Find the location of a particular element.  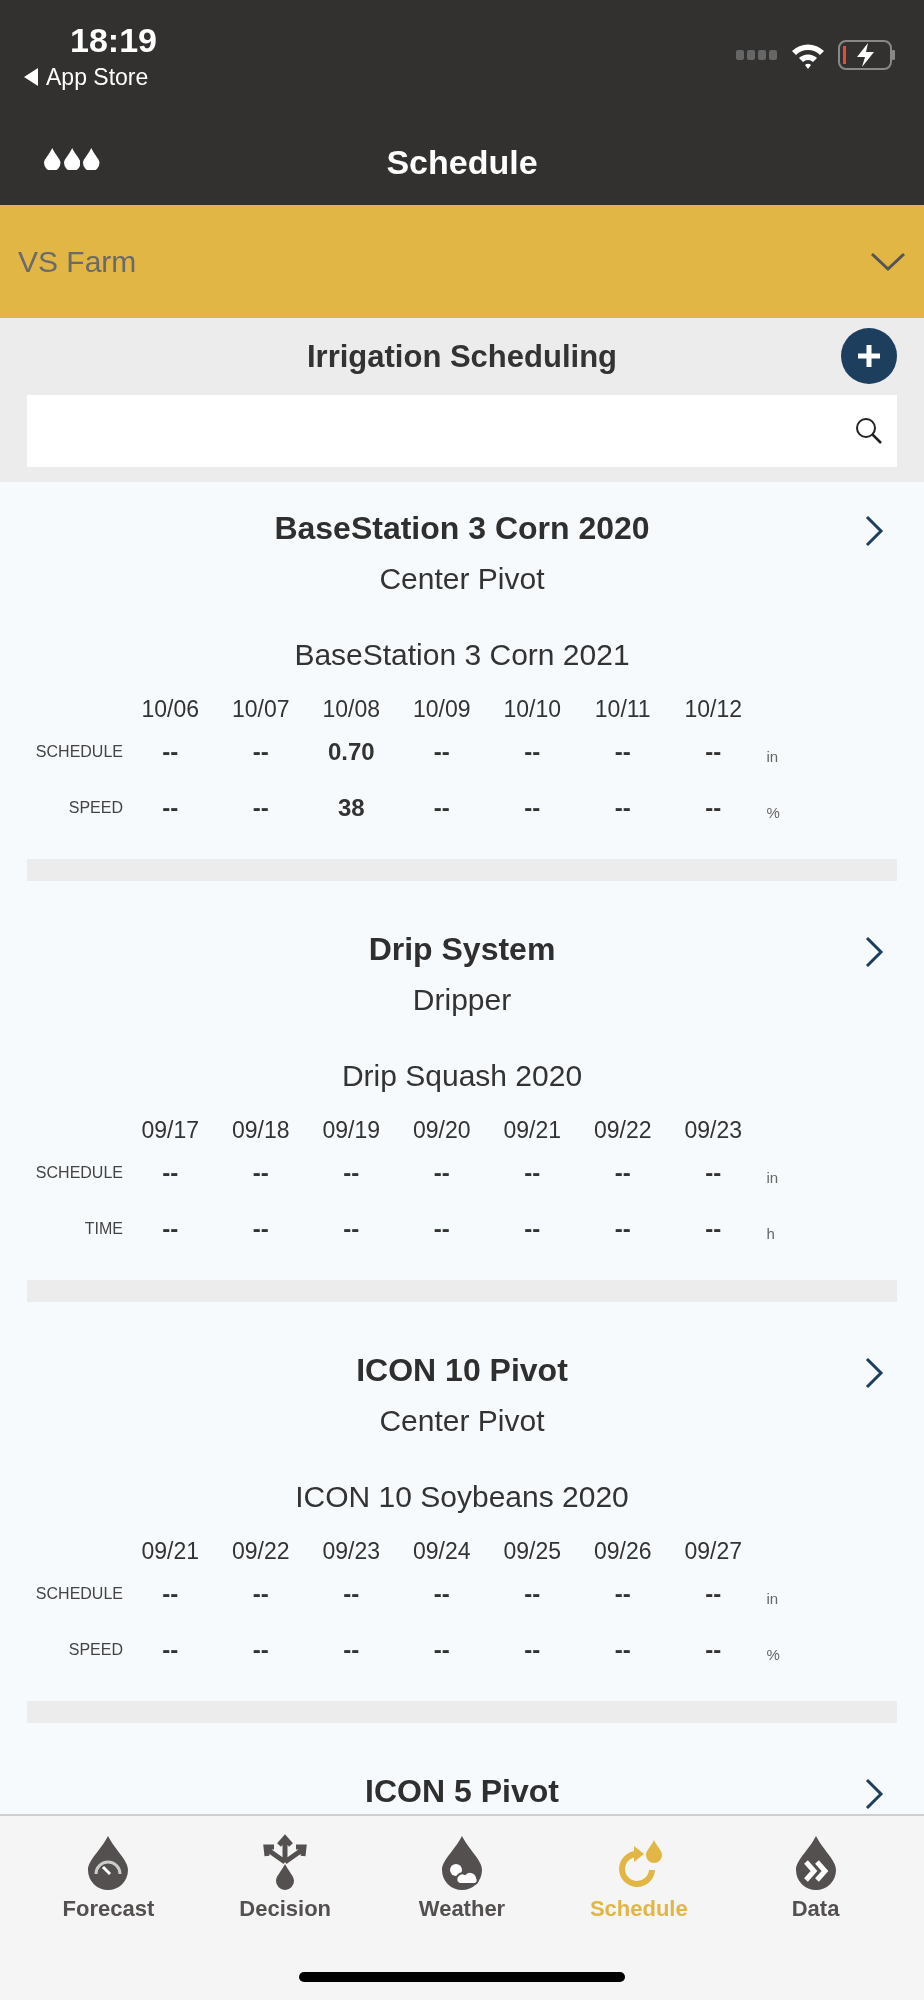

screen-title: Schedule is located at coordinates (462, 162).